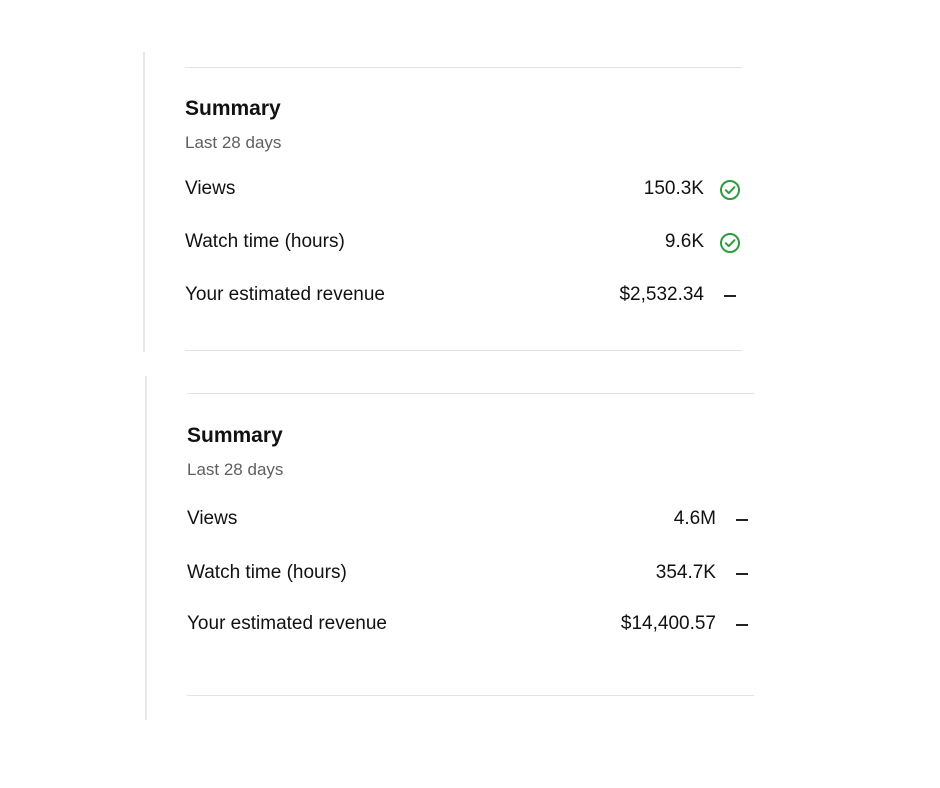 Image resolution: width=940 pixels, height=788 pixels. I want to click on metric-value: $14,400.57, so click(668, 623).